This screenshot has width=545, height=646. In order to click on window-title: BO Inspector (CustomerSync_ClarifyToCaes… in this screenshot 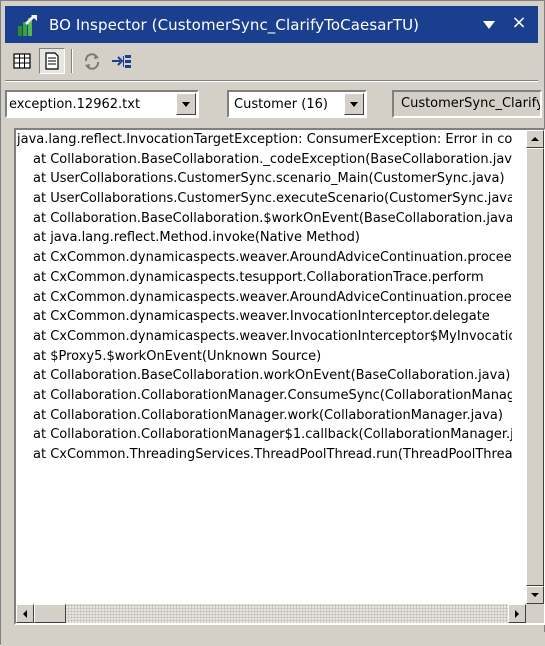, I will do `click(234, 24)`.